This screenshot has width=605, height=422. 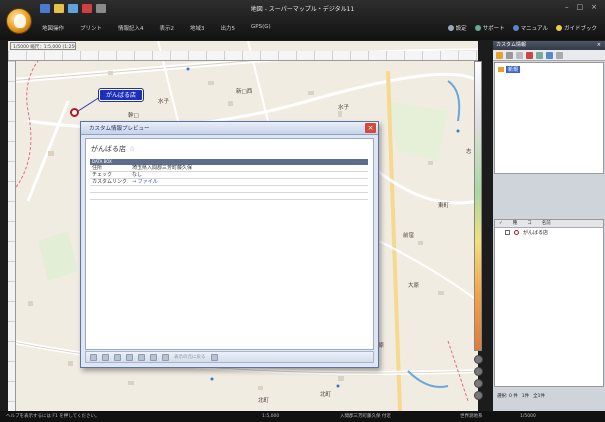 I want to click on back-icon, so click(x=93, y=357).